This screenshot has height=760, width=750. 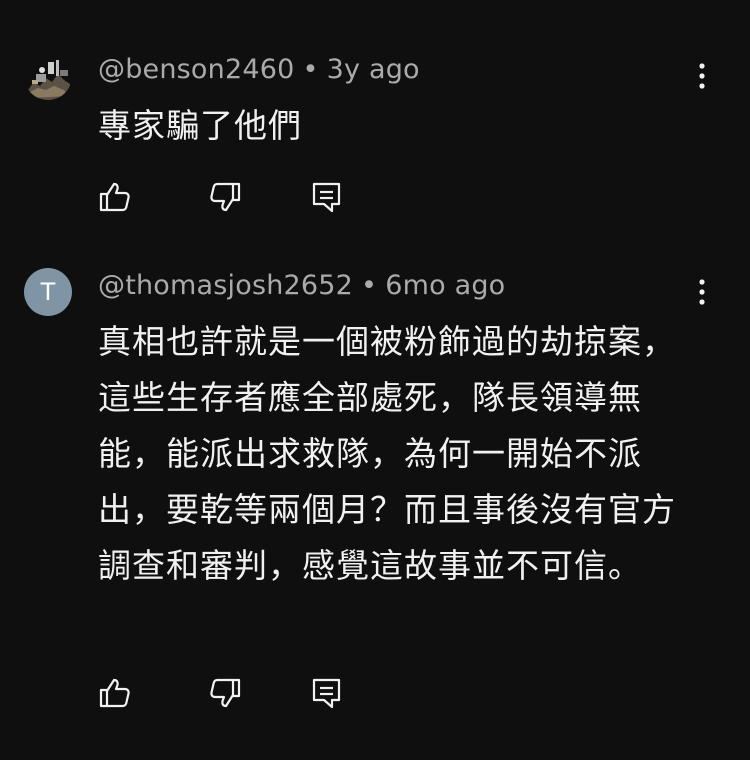 I want to click on comment-meta: @benson2460 • 3y ago, so click(x=259, y=69).